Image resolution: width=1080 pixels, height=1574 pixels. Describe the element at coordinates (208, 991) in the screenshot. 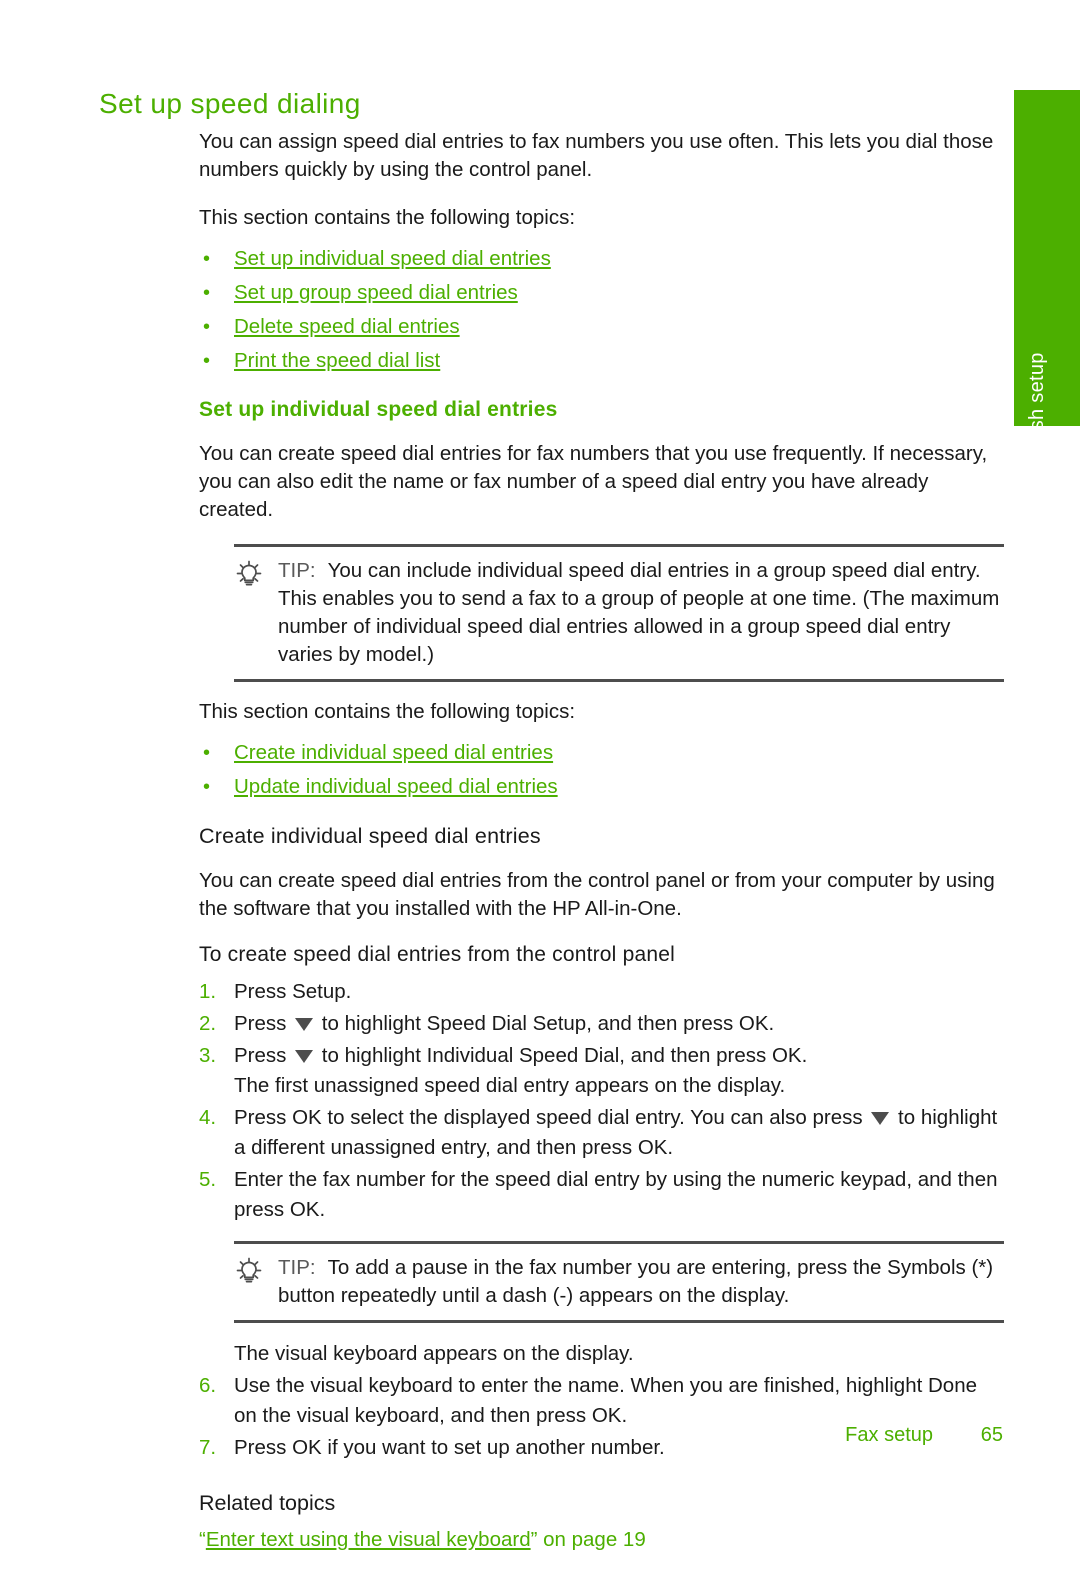

I see `step-number: 1.` at that location.